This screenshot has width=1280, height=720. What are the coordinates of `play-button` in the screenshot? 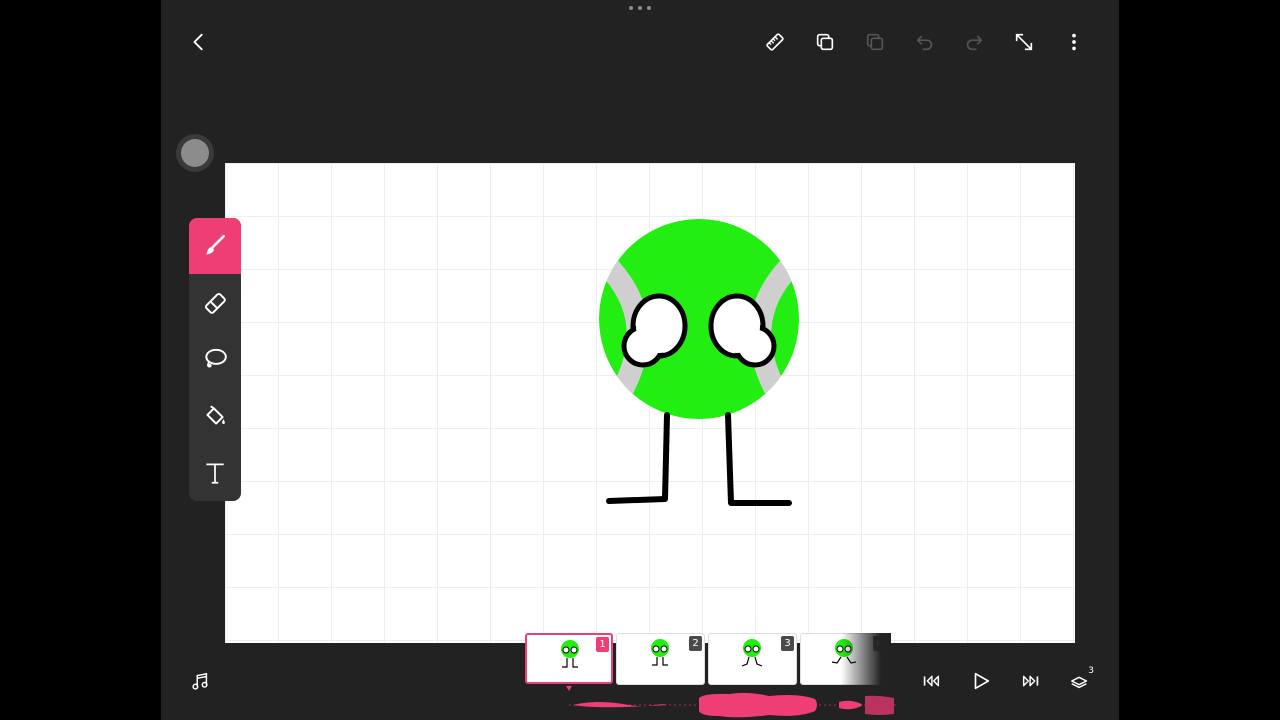 It's located at (981, 681).